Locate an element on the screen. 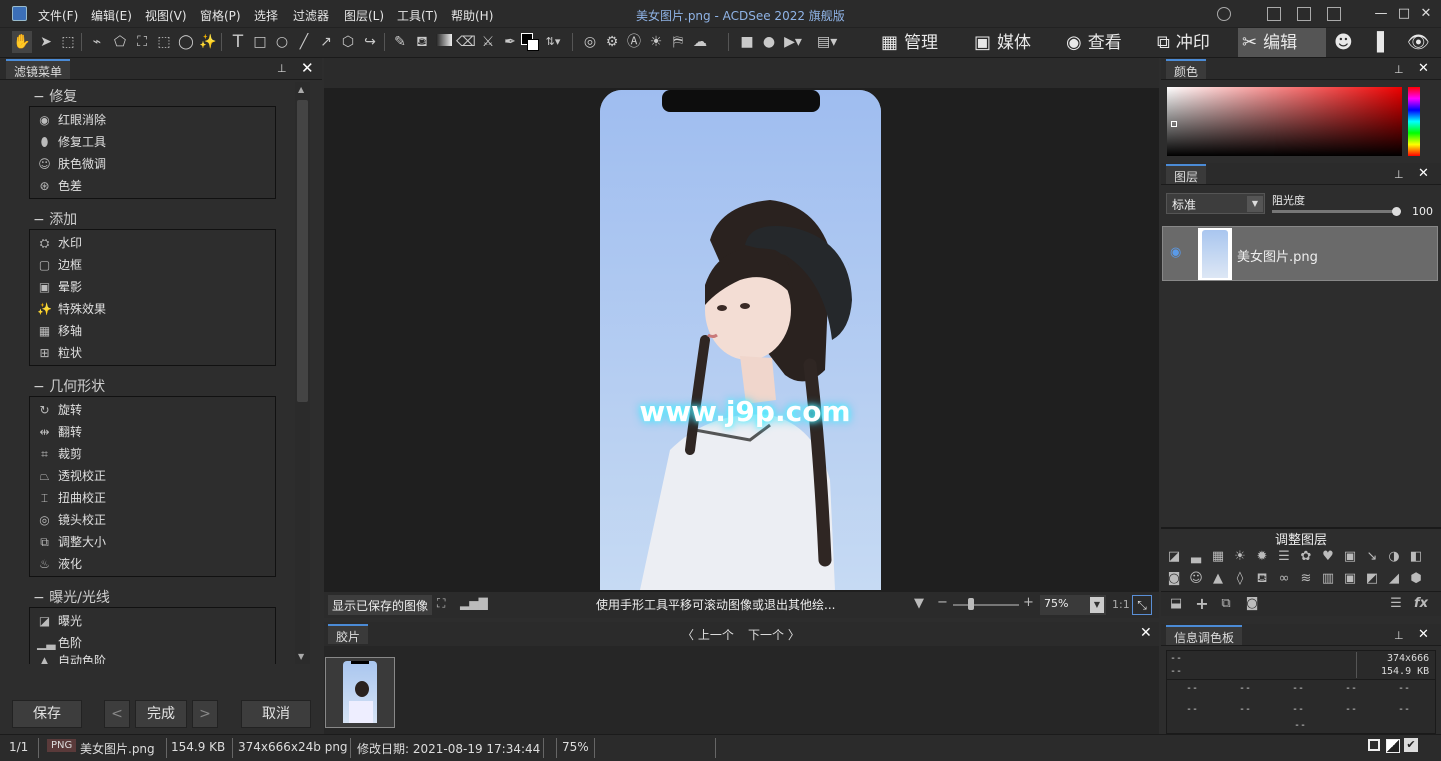  portrait-adjust-icon: ☺ is located at coordinates (1196, 579).